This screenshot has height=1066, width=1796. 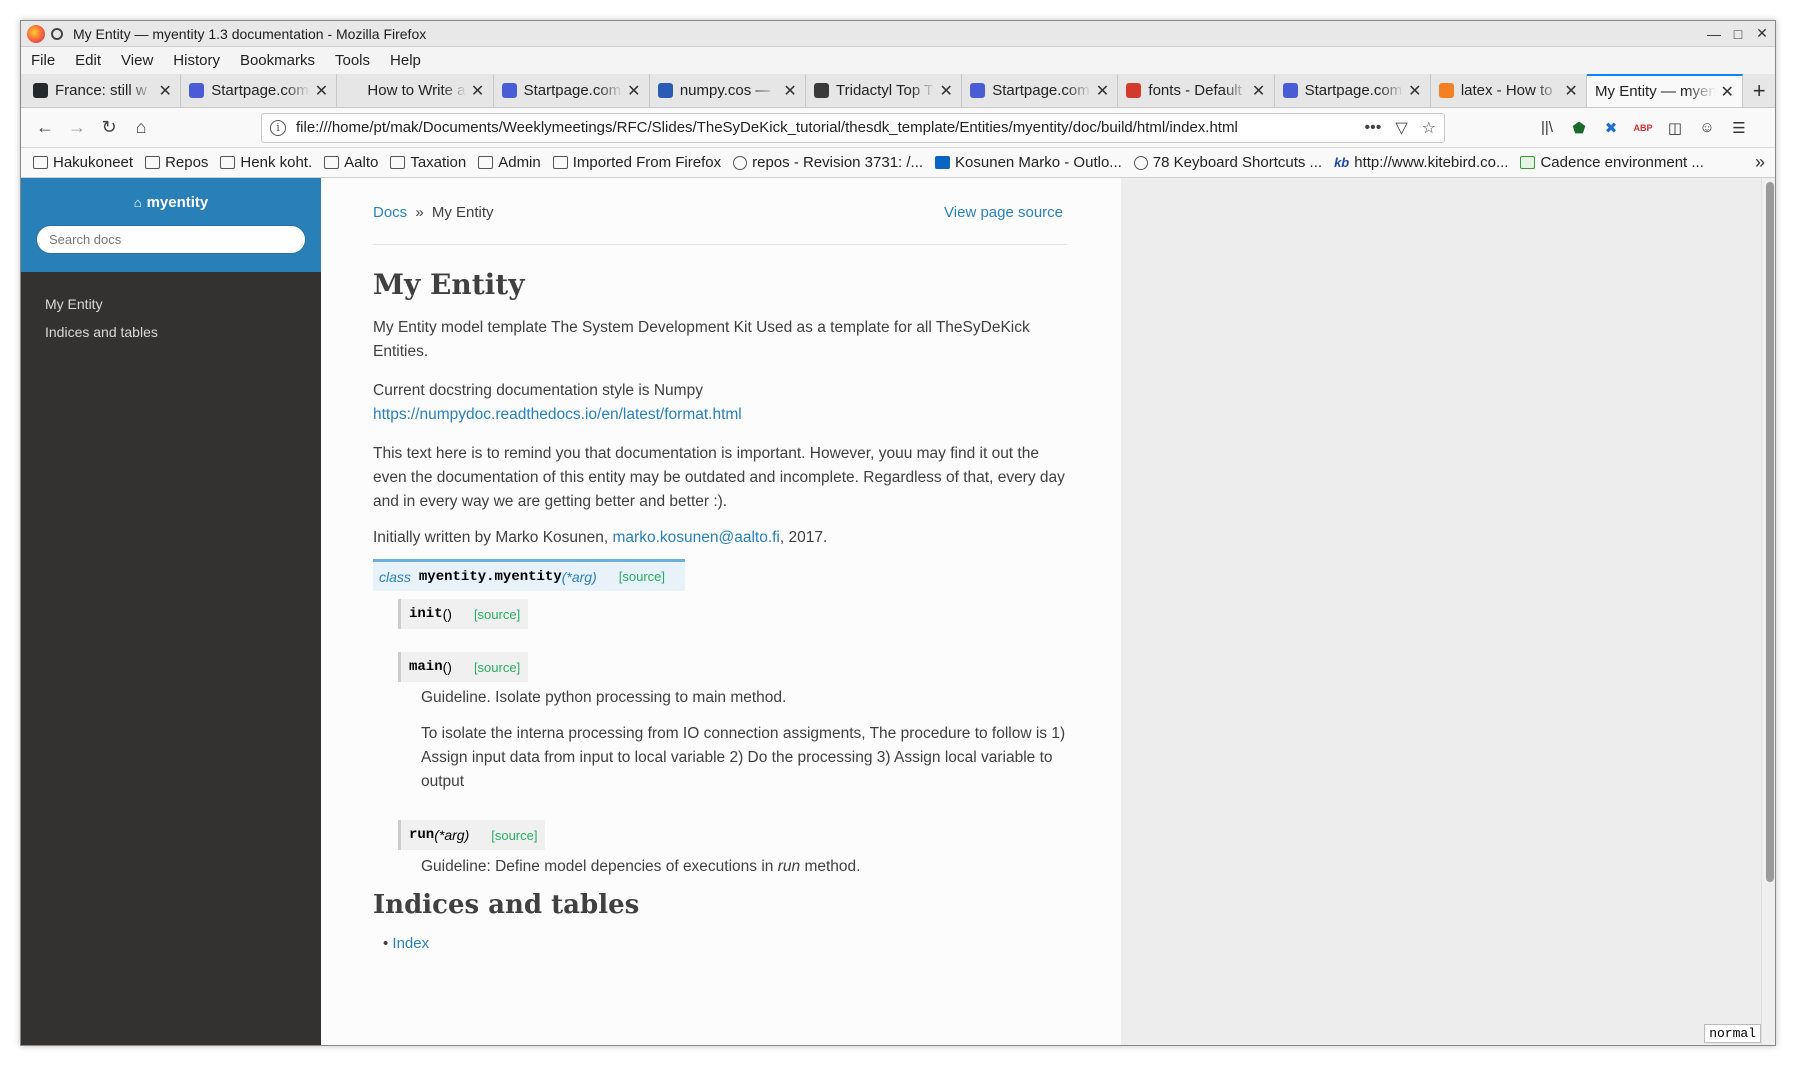 I want to click on maximize-button: □, so click(x=1738, y=34).